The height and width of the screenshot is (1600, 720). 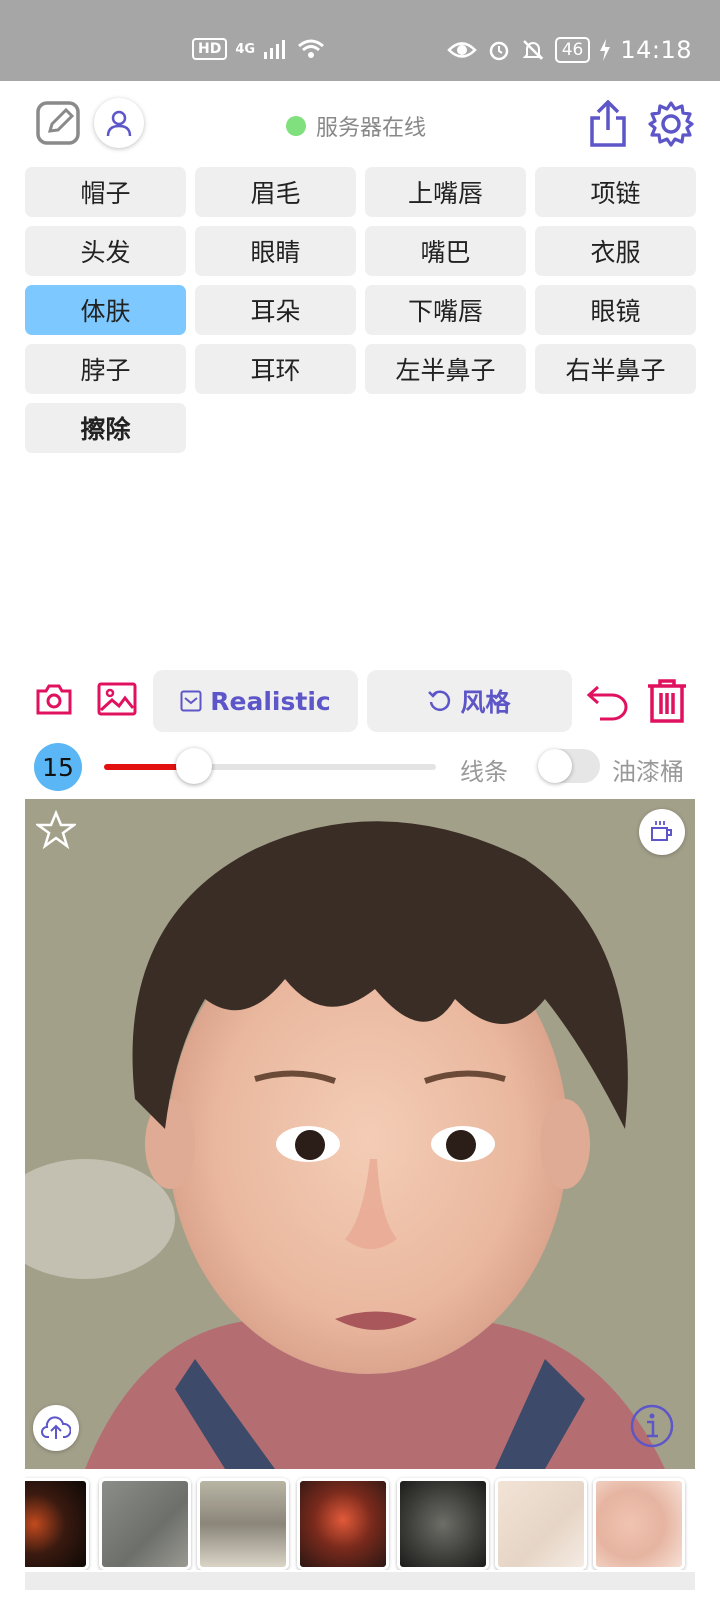 I want to click on upload-button, so click(x=56, y=1428).